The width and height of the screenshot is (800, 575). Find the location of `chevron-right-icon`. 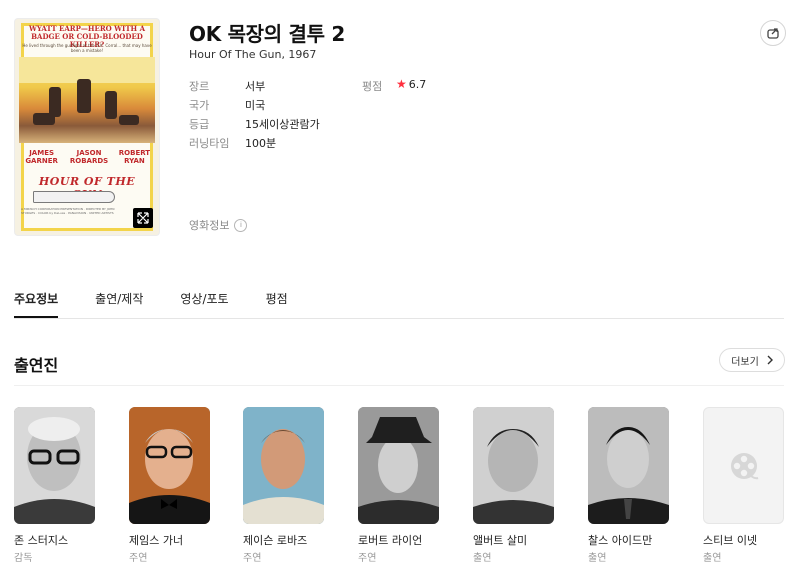

chevron-right-icon is located at coordinates (770, 360).